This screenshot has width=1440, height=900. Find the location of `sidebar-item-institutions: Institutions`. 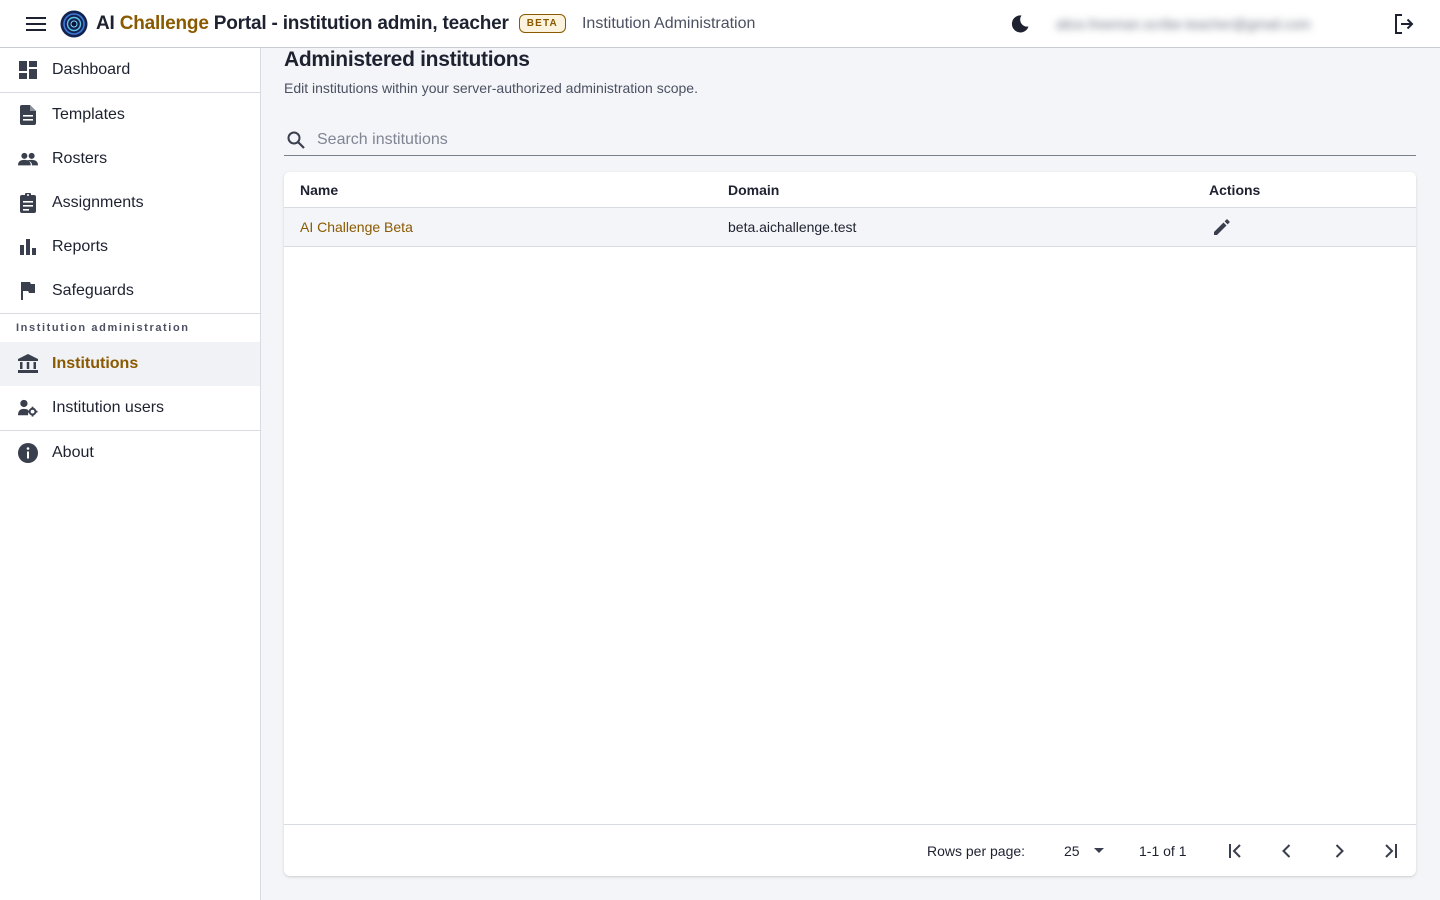

sidebar-item-institutions: Institutions is located at coordinates (130, 364).